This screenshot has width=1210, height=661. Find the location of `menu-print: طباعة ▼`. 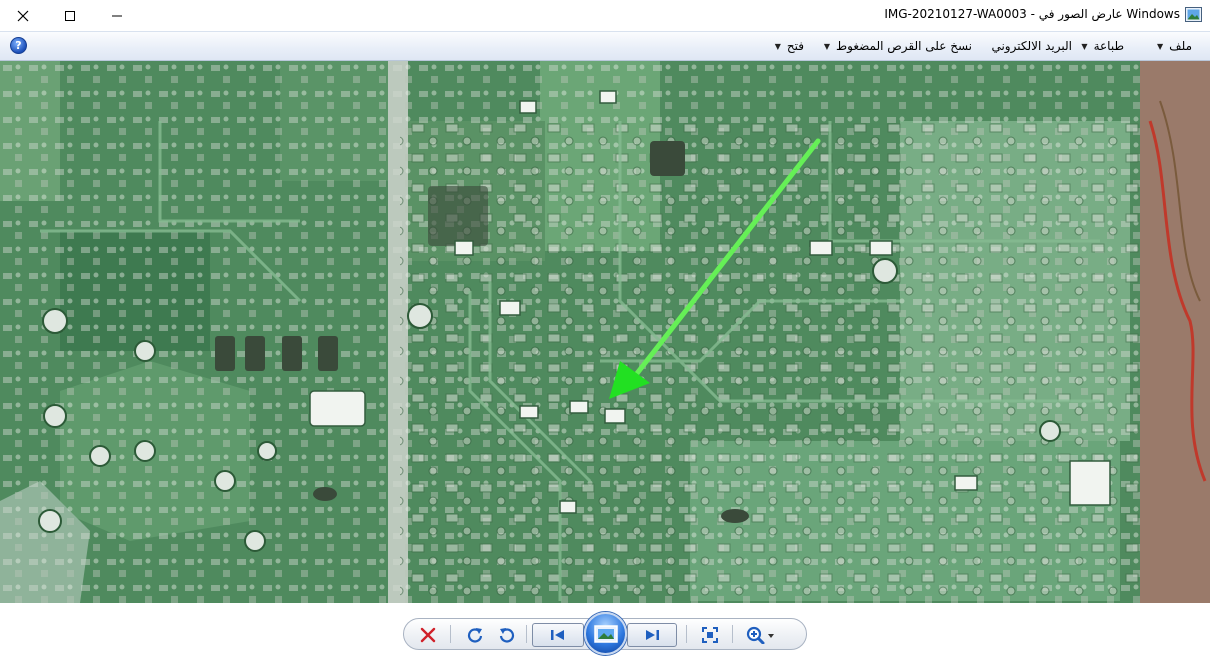

menu-print: طباعة ▼ is located at coordinates (1102, 46).